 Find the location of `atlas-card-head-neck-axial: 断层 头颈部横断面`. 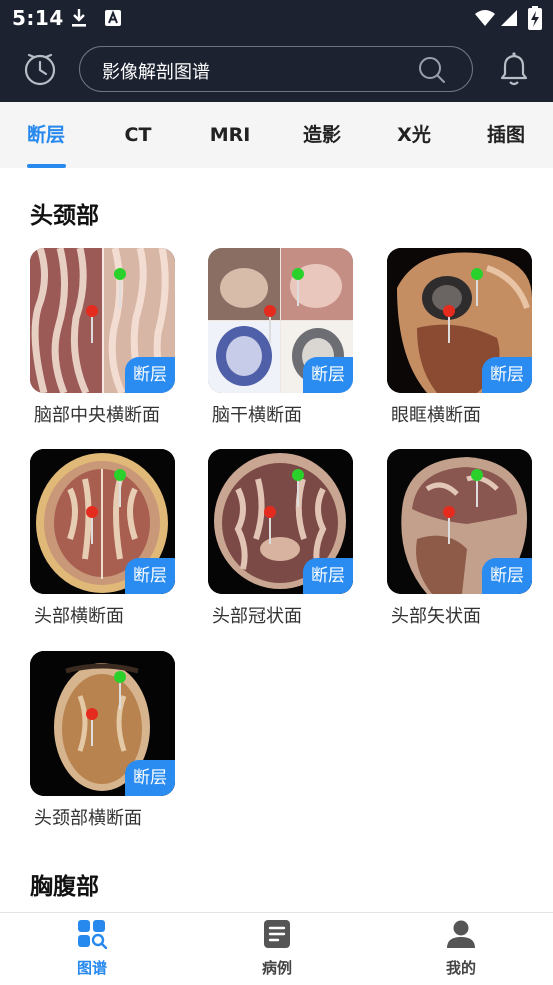

atlas-card-head-neck-axial: 断层 头颈部横断面 is located at coordinates (102, 740).